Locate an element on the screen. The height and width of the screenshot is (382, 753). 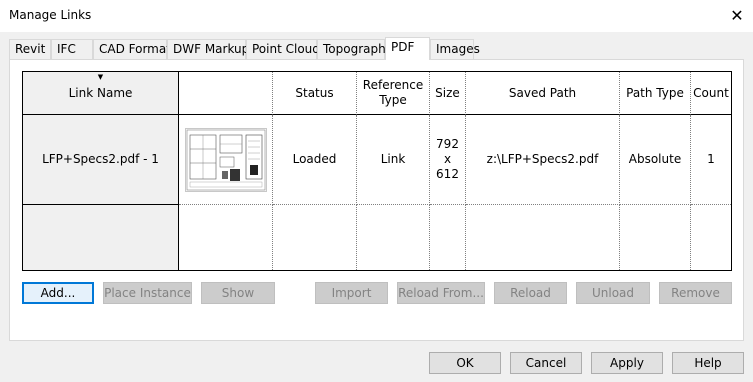
tab-ifc: IFC is located at coordinates (72, 49).